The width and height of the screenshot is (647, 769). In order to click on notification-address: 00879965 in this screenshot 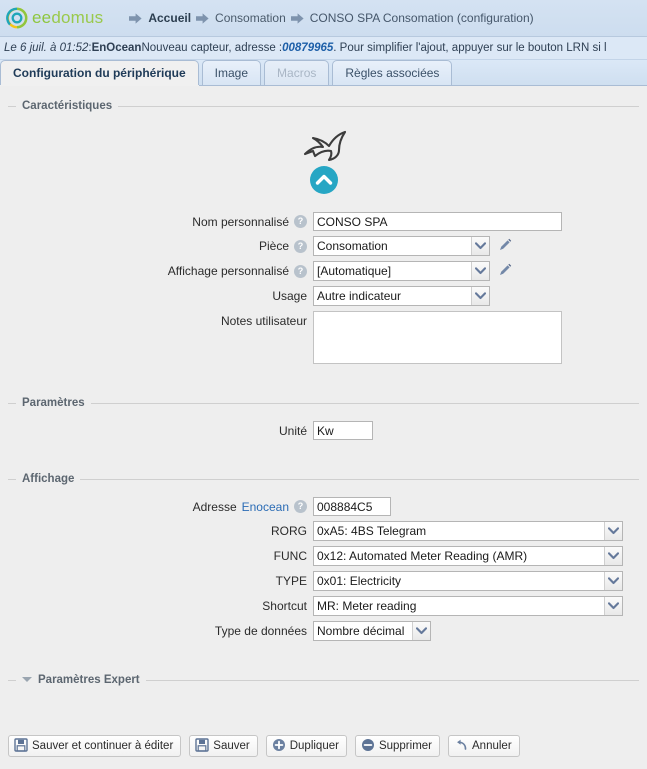, I will do `click(307, 48)`.